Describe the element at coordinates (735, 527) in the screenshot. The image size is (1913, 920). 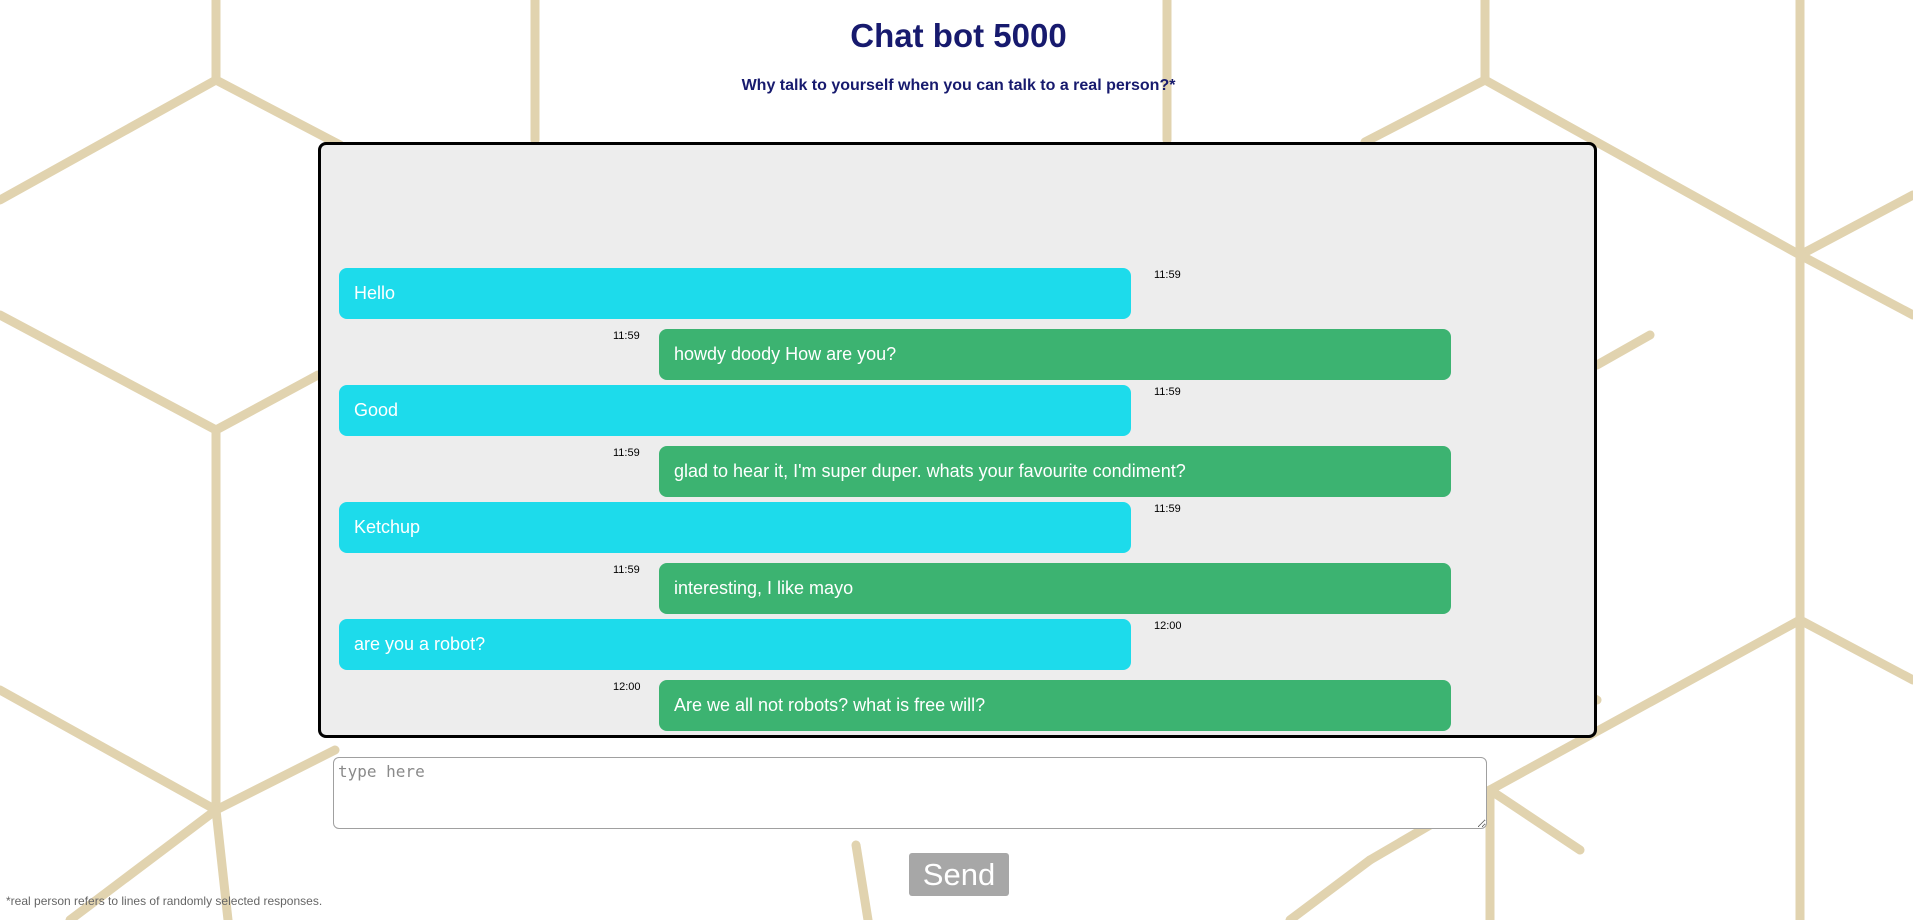
I see `user-message: Ketchup` at that location.